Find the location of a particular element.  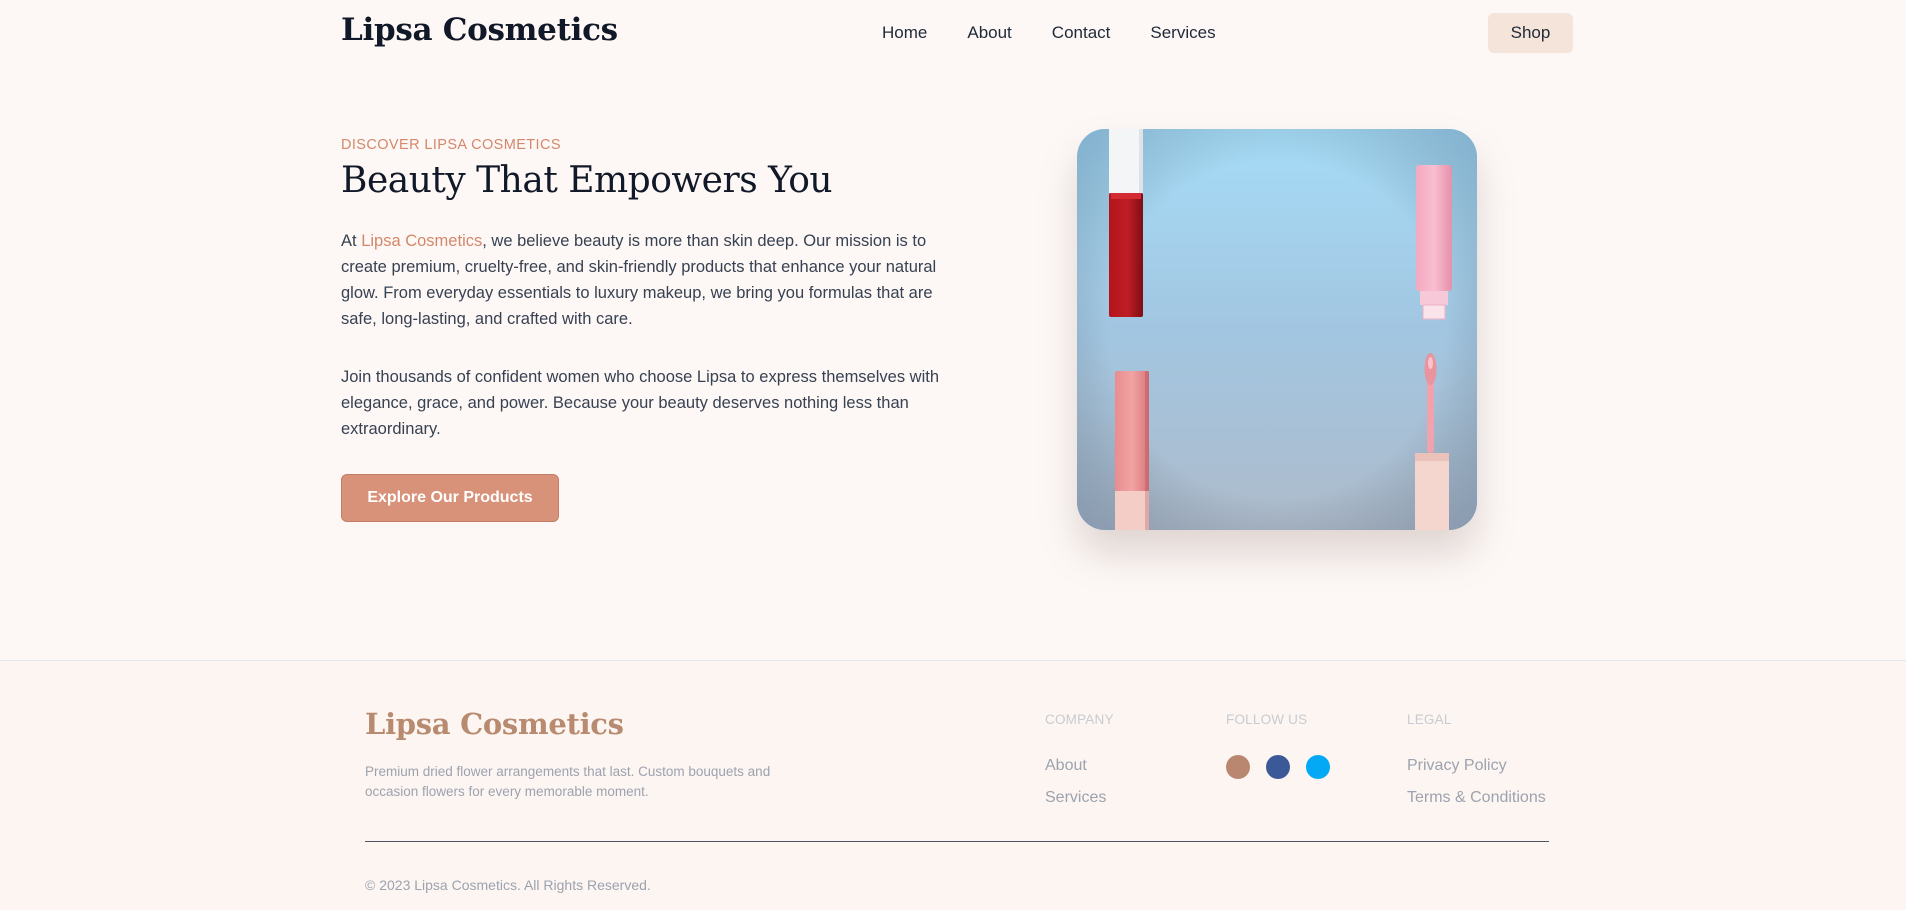

footer-brand: Lipsa Cosmetics is located at coordinates (494, 724).